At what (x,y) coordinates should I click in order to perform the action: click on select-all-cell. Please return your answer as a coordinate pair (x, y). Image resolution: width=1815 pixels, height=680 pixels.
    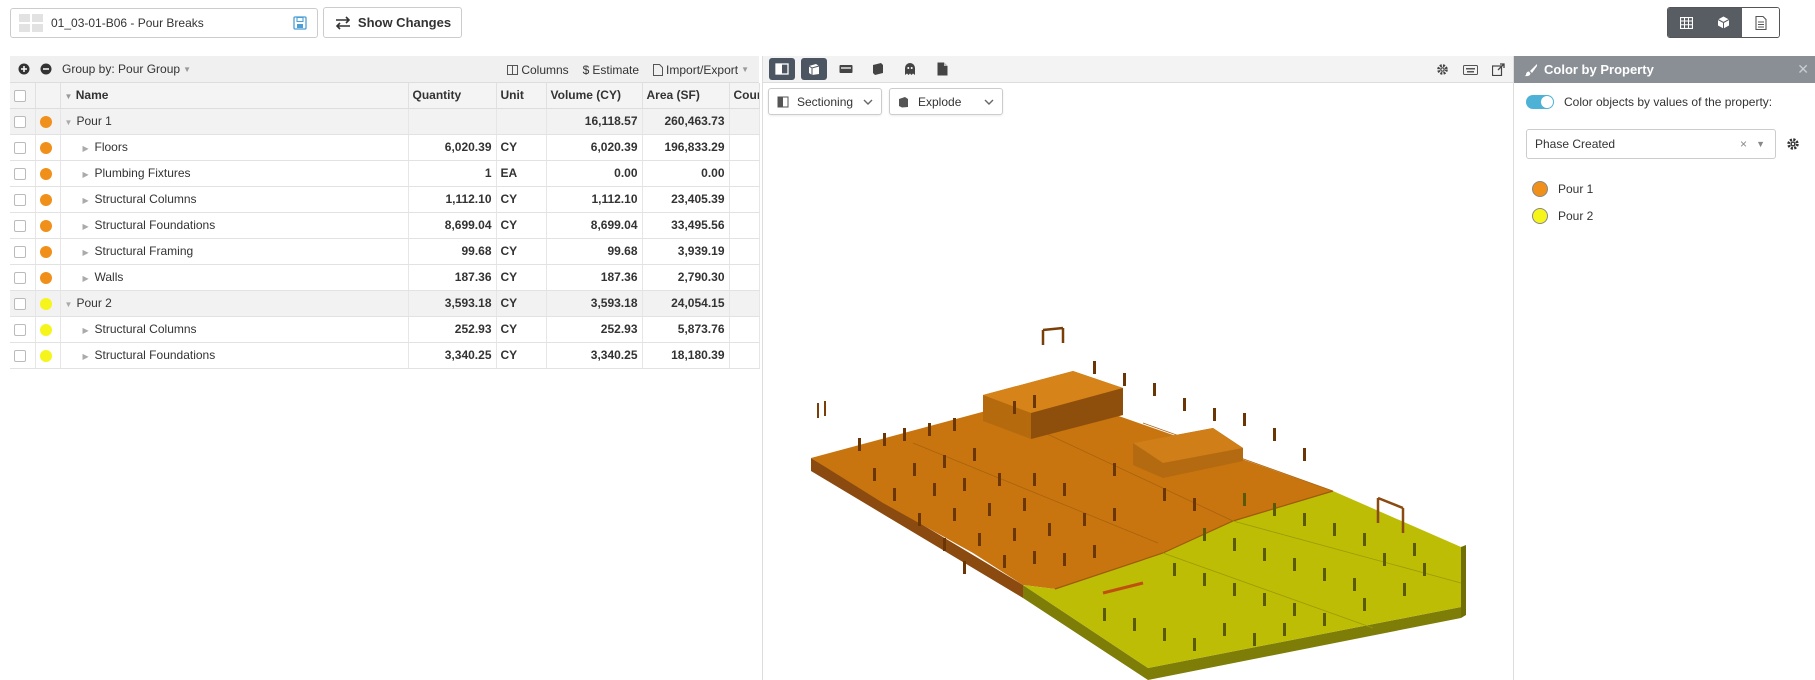
    Looking at the image, I should click on (23, 96).